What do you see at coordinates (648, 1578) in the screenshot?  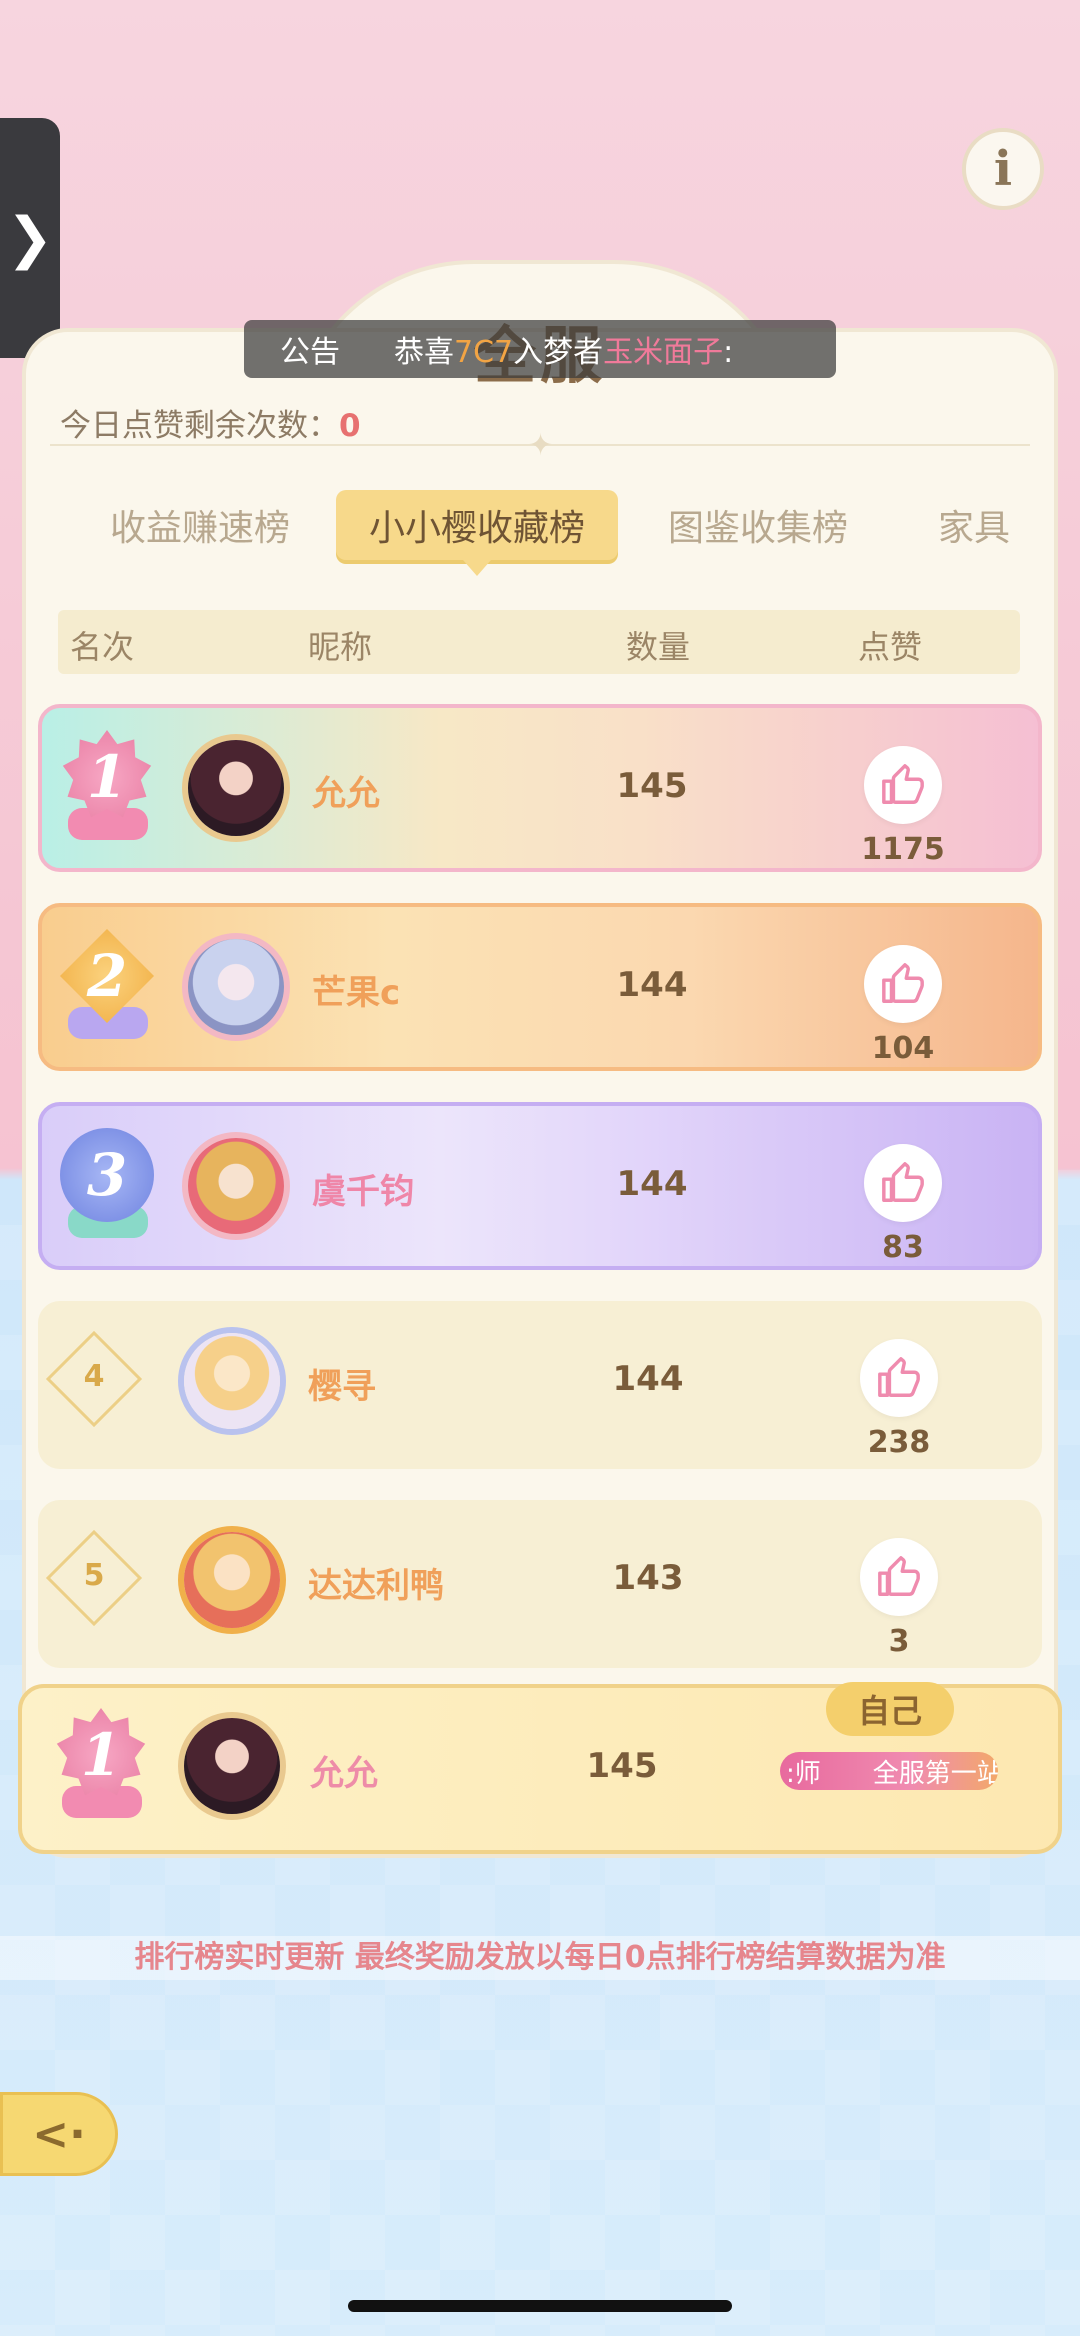 I see `quantity-value: 143` at bounding box center [648, 1578].